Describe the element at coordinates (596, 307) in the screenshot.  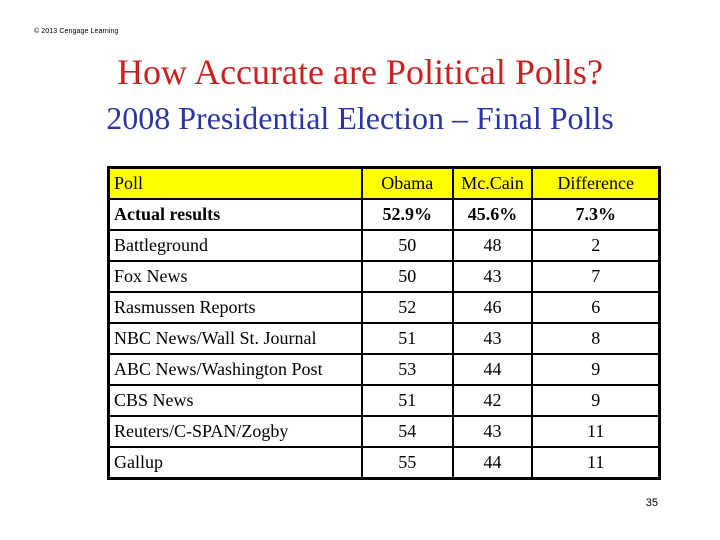
I see `cell-difference: 6` at that location.